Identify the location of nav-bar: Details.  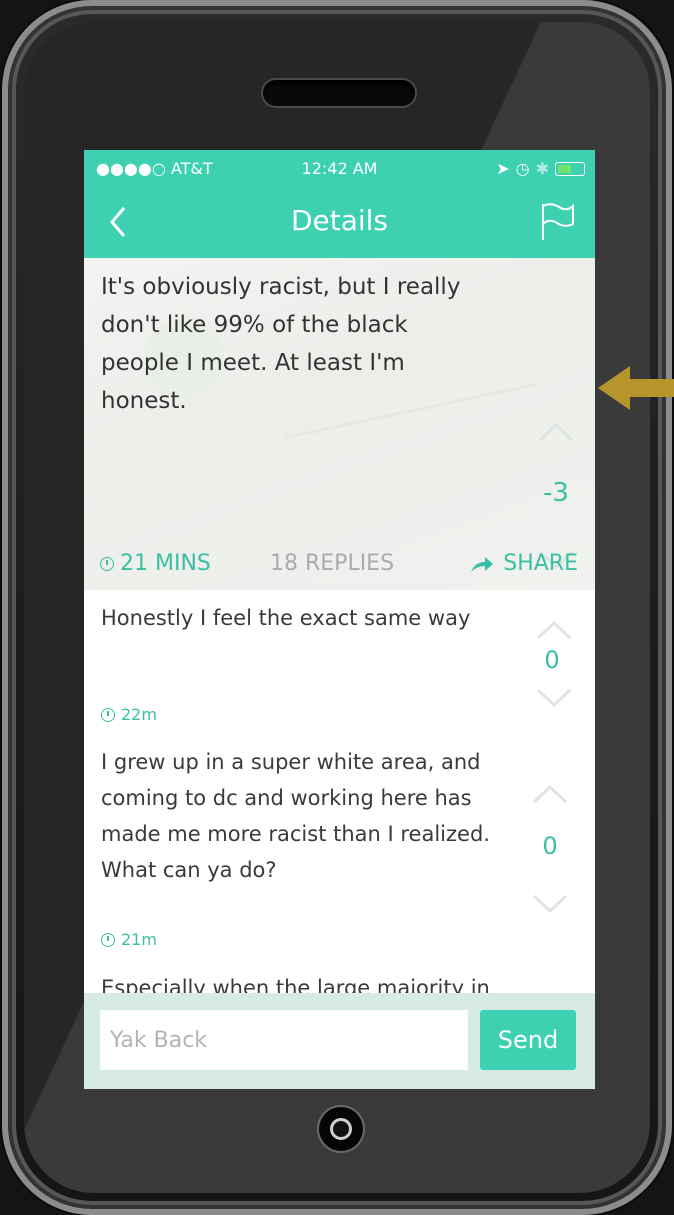
(339, 223).